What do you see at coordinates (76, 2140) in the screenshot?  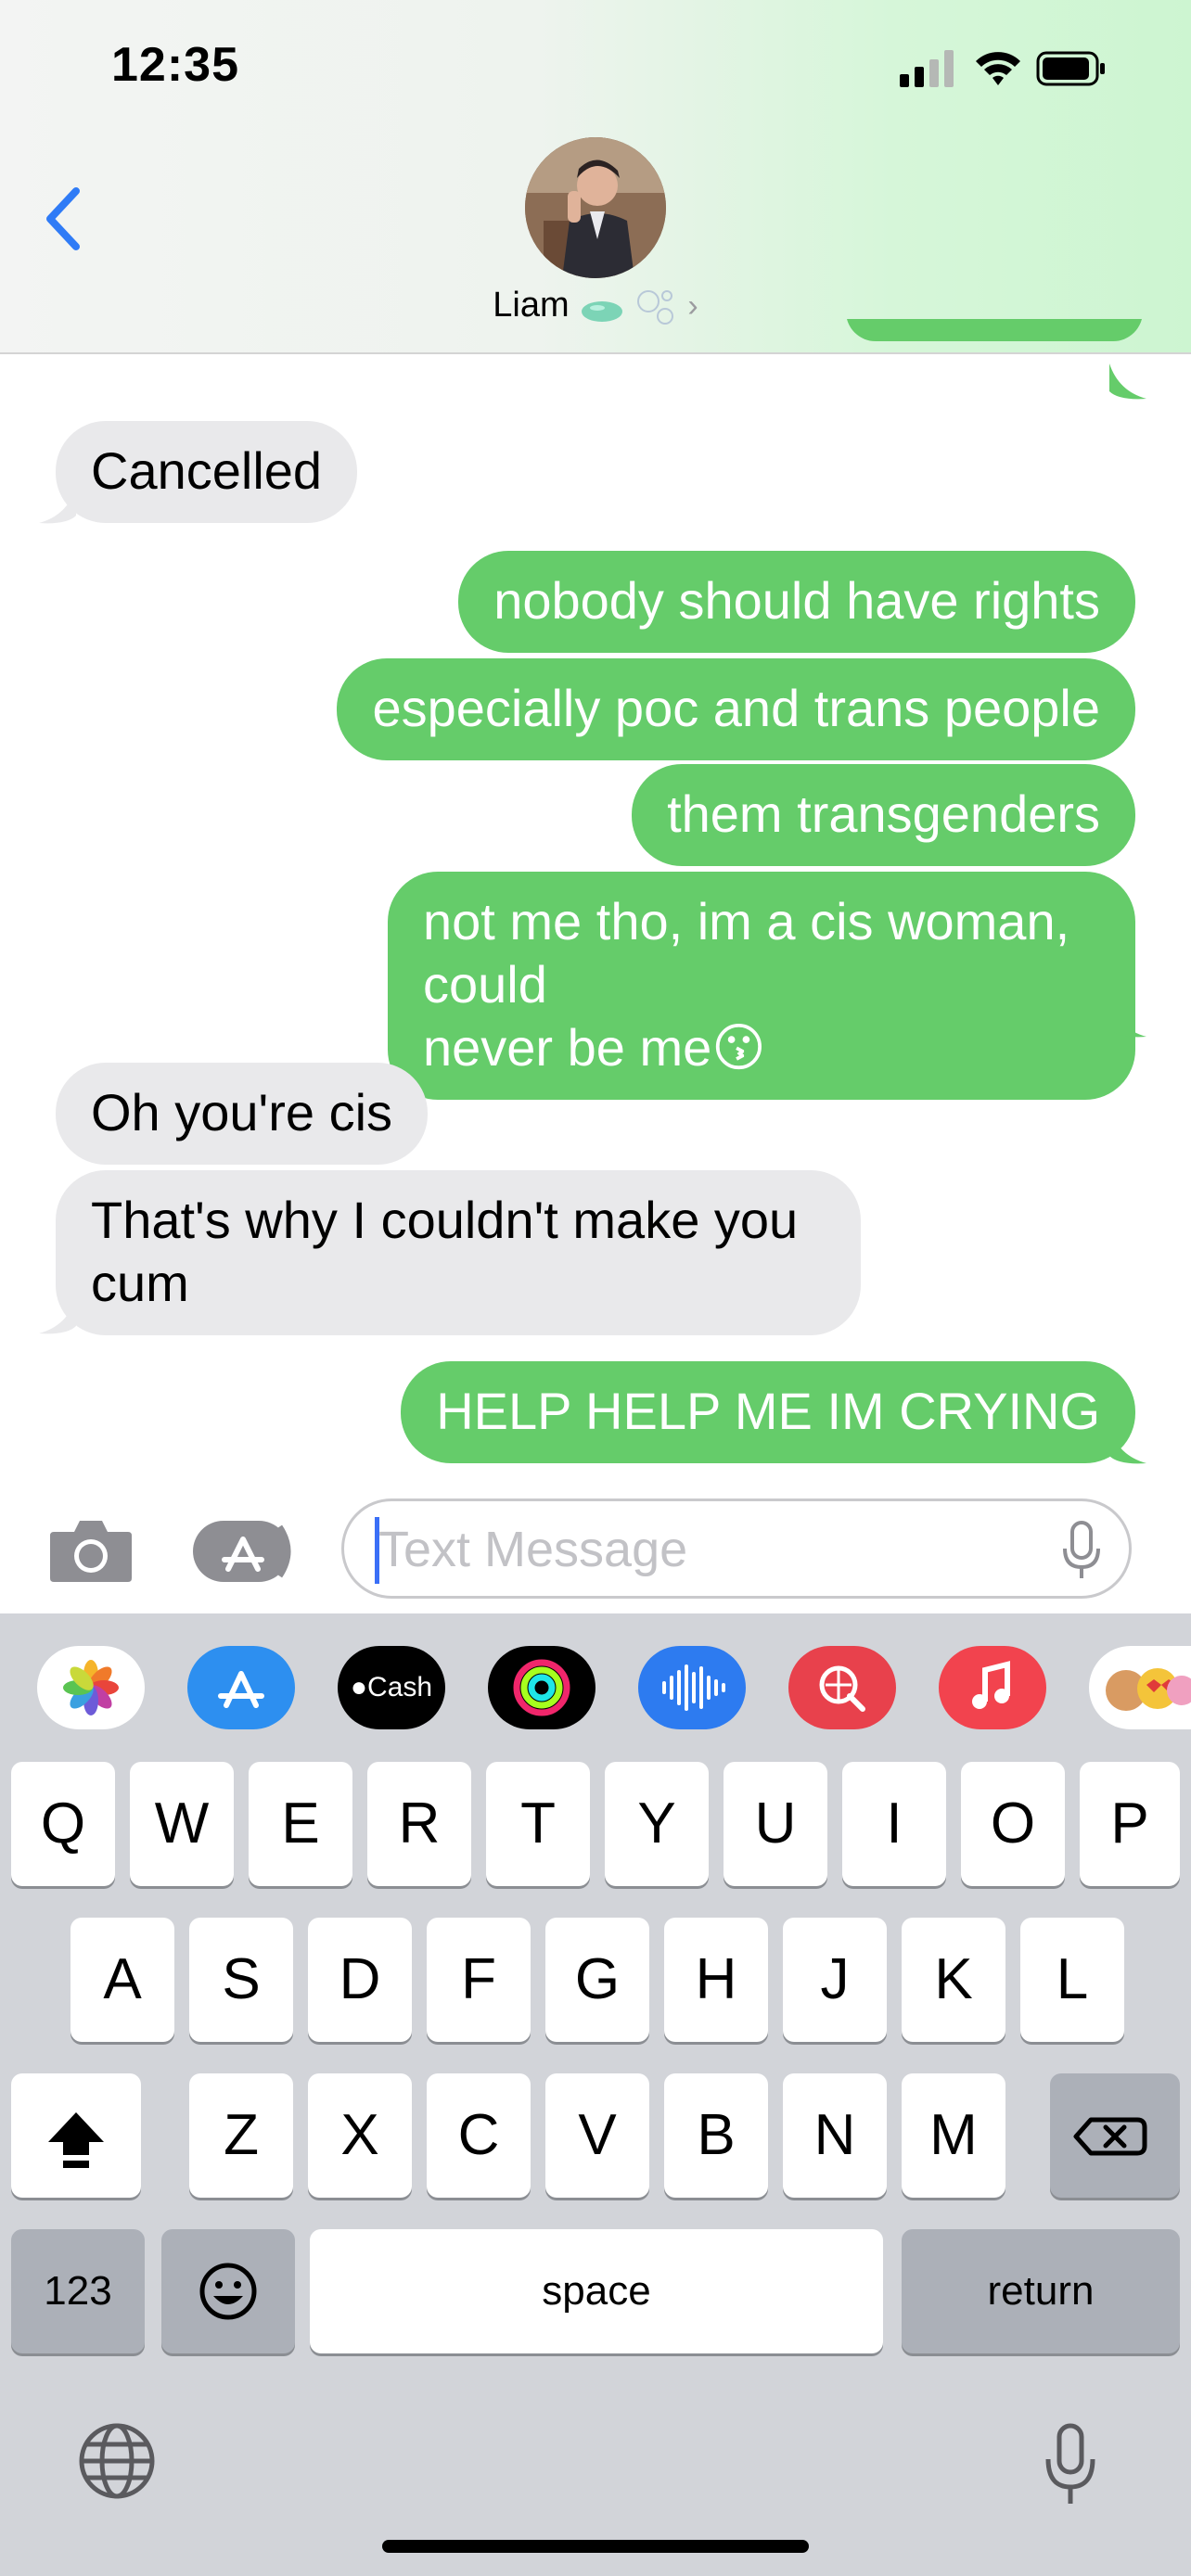 I see `shift-arrow-icon` at bounding box center [76, 2140].